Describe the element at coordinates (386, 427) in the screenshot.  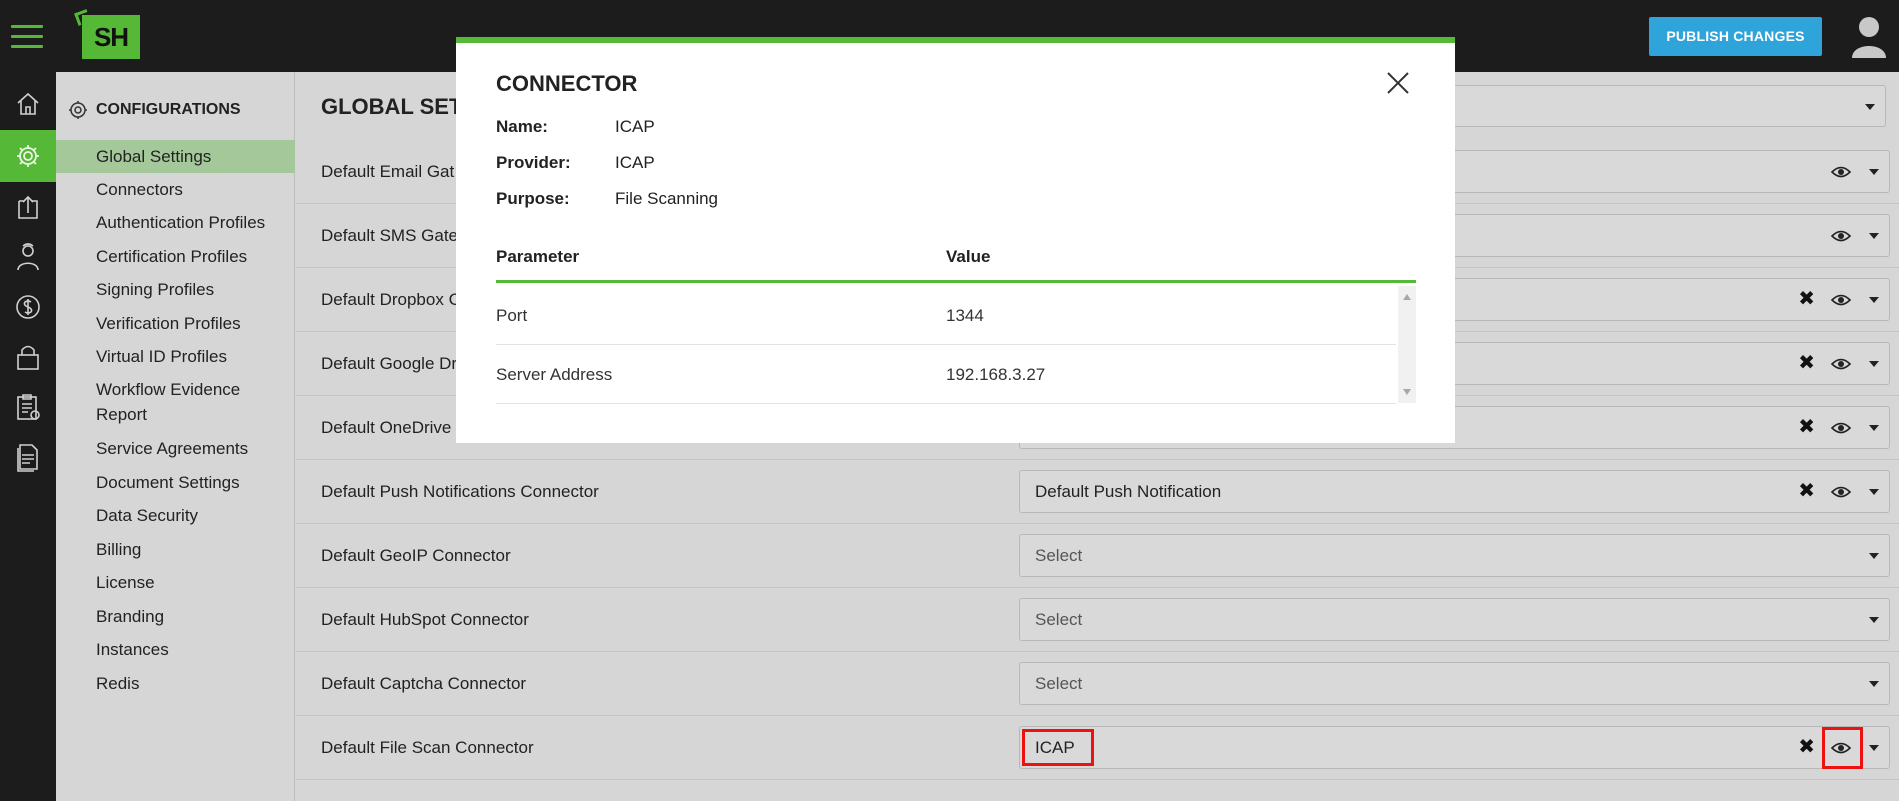
I see `setting-label: Default OneDrive` at that location.